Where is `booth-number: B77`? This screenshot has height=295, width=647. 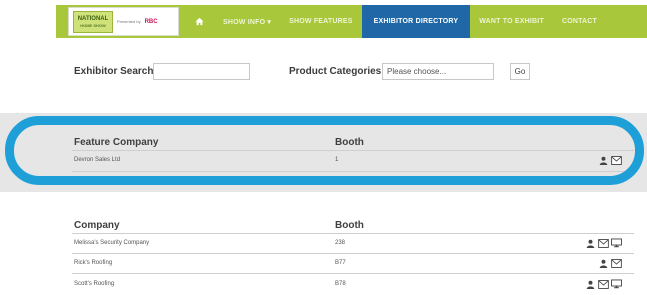
booth-number: B77 is located at coordinates (340, 263).